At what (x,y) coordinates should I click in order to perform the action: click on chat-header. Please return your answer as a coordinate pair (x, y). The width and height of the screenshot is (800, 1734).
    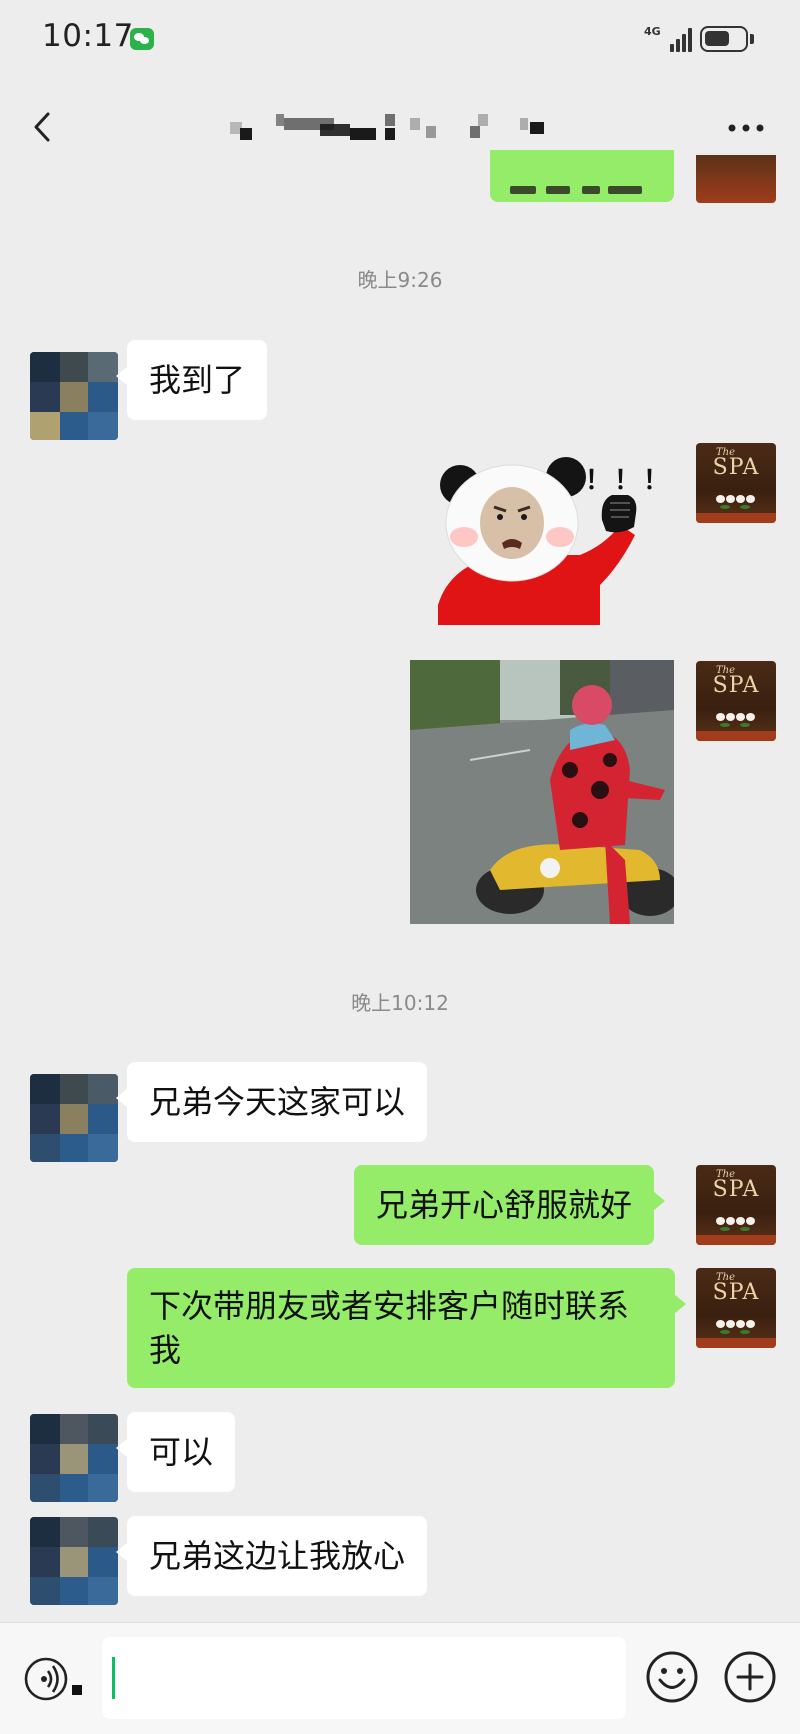
    Looking at the image, I should click on (400, 127).